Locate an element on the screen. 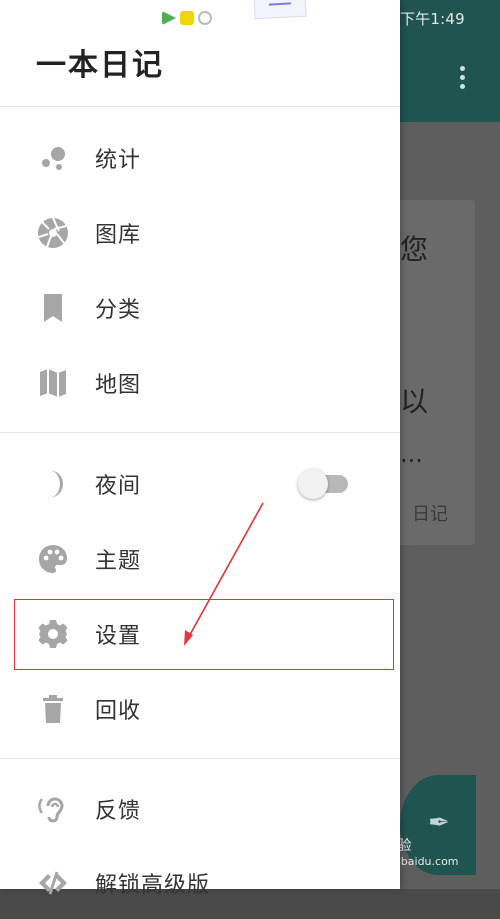 This screenshot has height=919, width=500. menu-item-label: 分类 is located at coordinates (118, 310).